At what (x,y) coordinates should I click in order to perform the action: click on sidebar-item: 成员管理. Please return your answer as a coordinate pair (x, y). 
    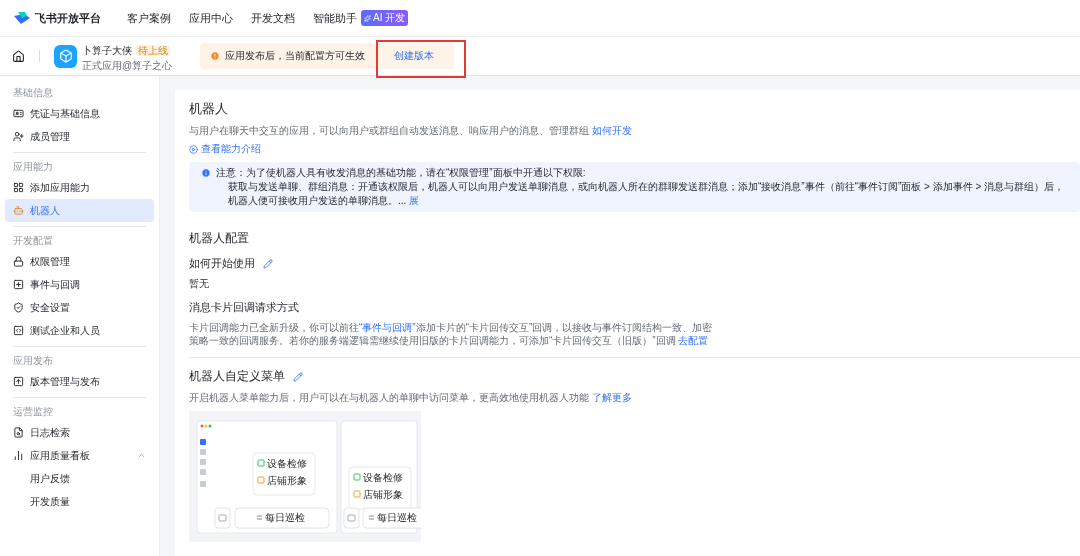
    Looking at the image, I should click on (79, 136).